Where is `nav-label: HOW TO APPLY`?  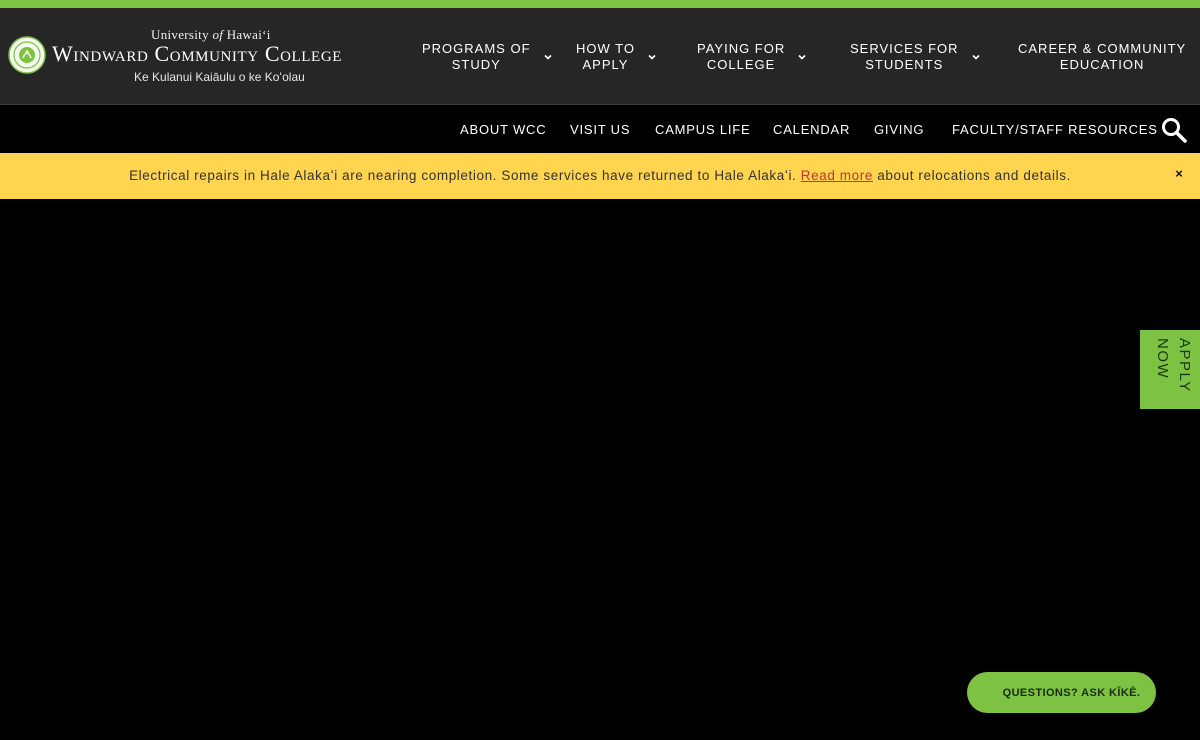 nav-label: HOW TO APPLY is located at coordinates (605, 56).